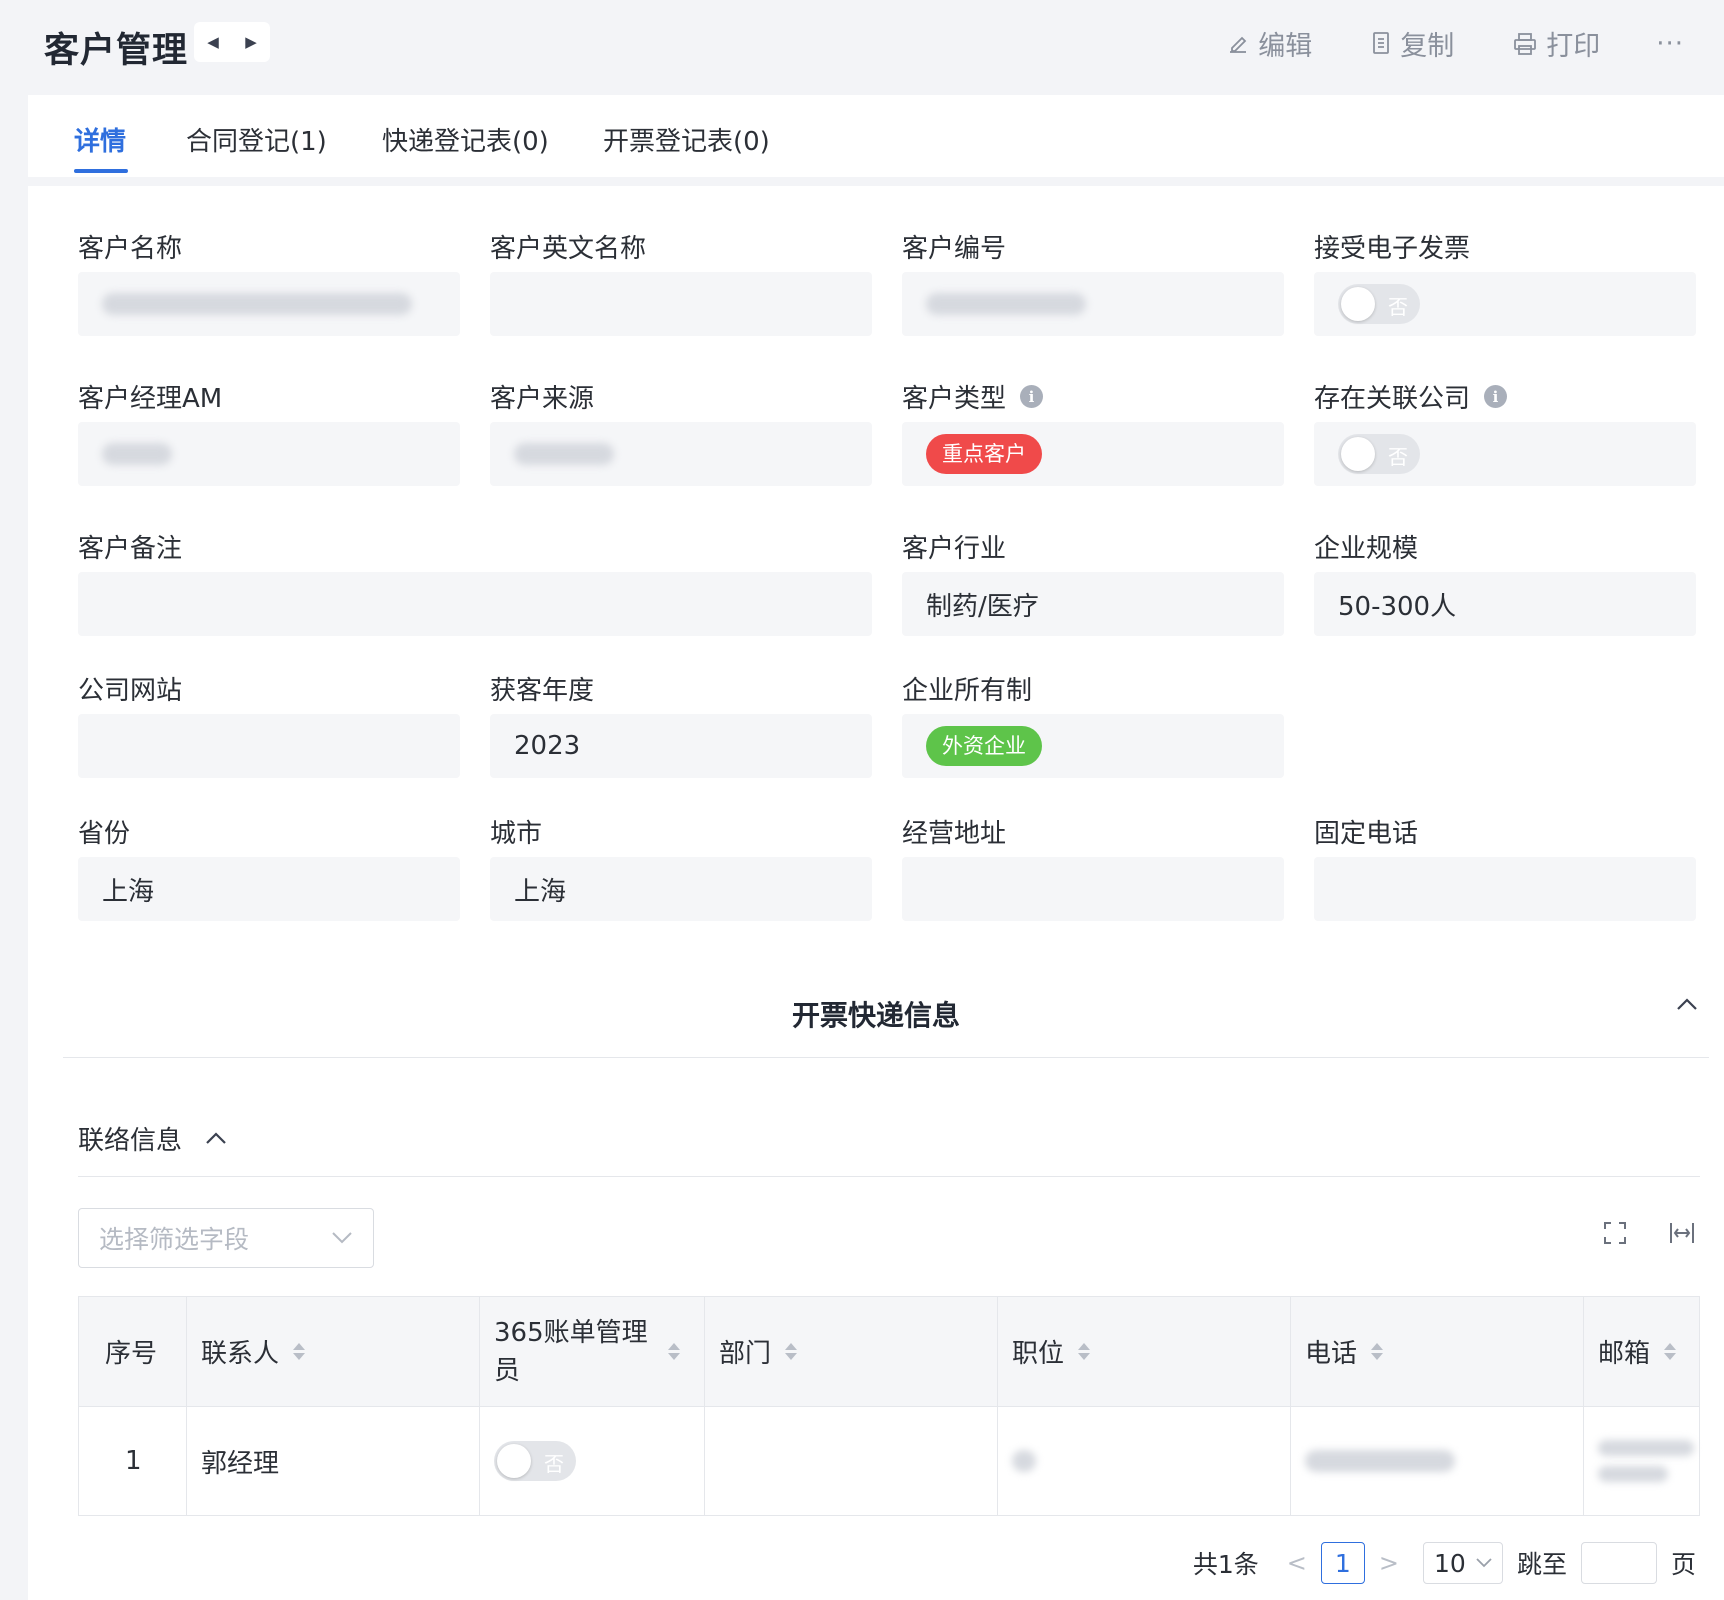 This screenshot has width=1724, height=1600. What do you see at coordinates (1505, 604) in the screenshot?
I see `company-scale-field: 50-300人` at bounding box center [1505, 604].